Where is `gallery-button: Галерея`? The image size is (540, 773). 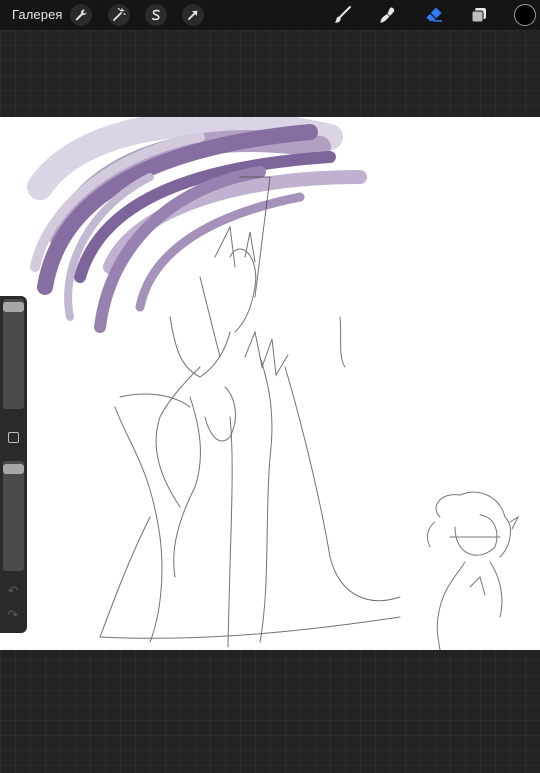
gallery-button: Галерея is located at coordinates (37, 15).